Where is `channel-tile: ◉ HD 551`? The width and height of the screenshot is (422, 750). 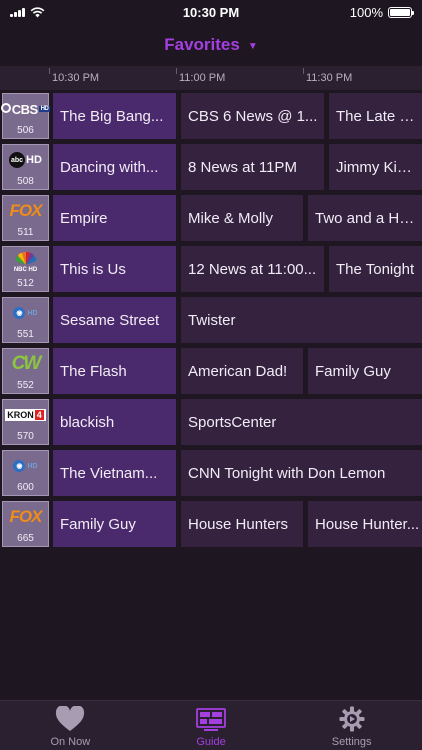
channel-tile: ◉ HD 551 is located at coordinates (25, 320).